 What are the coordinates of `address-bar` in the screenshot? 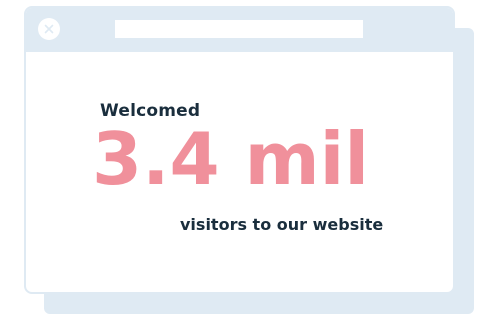 It's located at (239, 29).